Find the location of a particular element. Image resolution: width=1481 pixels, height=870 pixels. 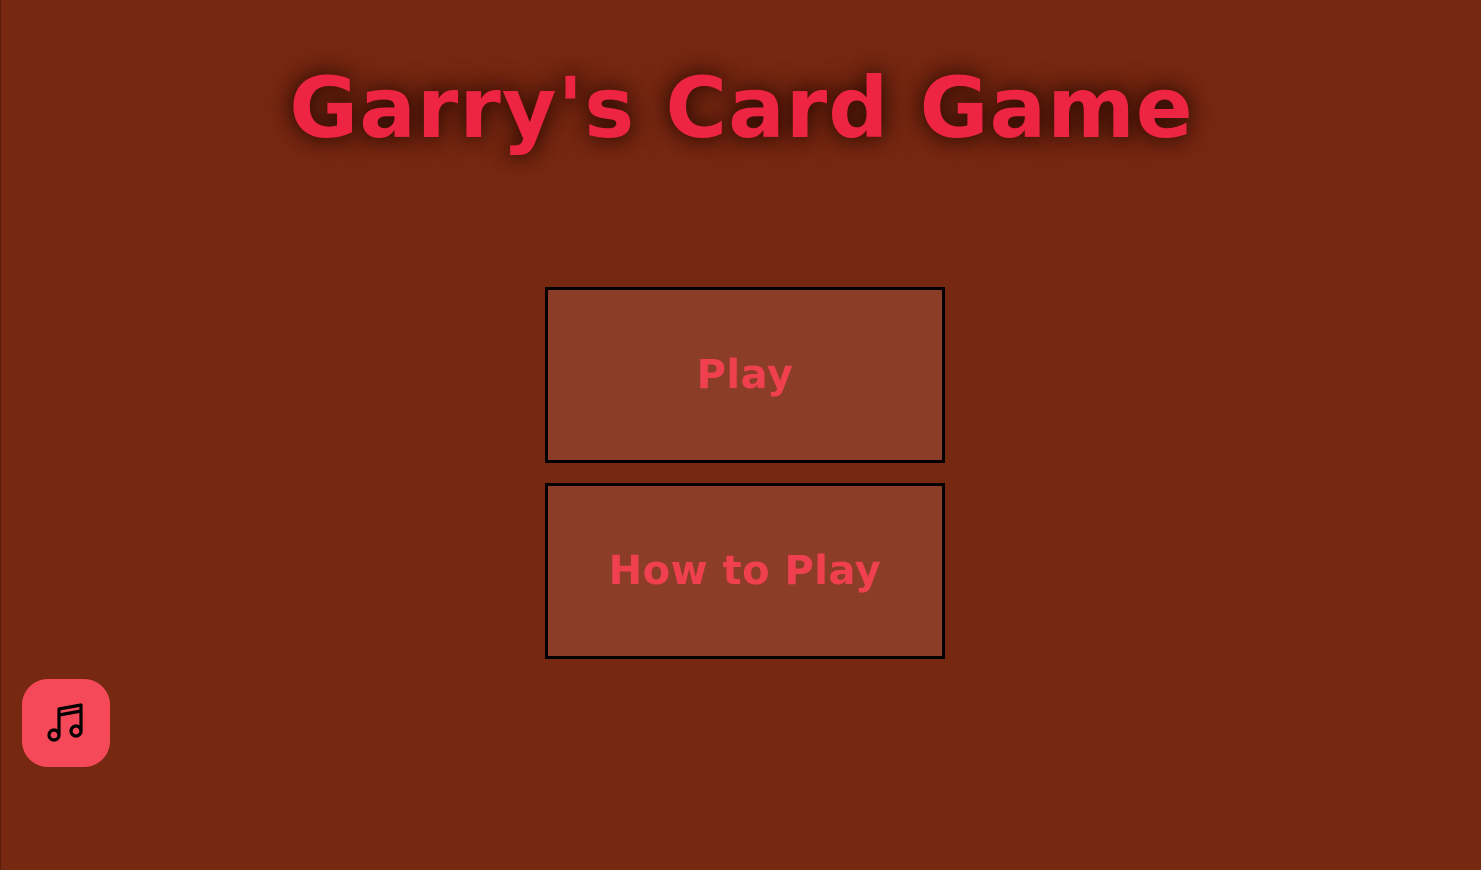

play-button-label: Play is located at coordinates (745, 375).